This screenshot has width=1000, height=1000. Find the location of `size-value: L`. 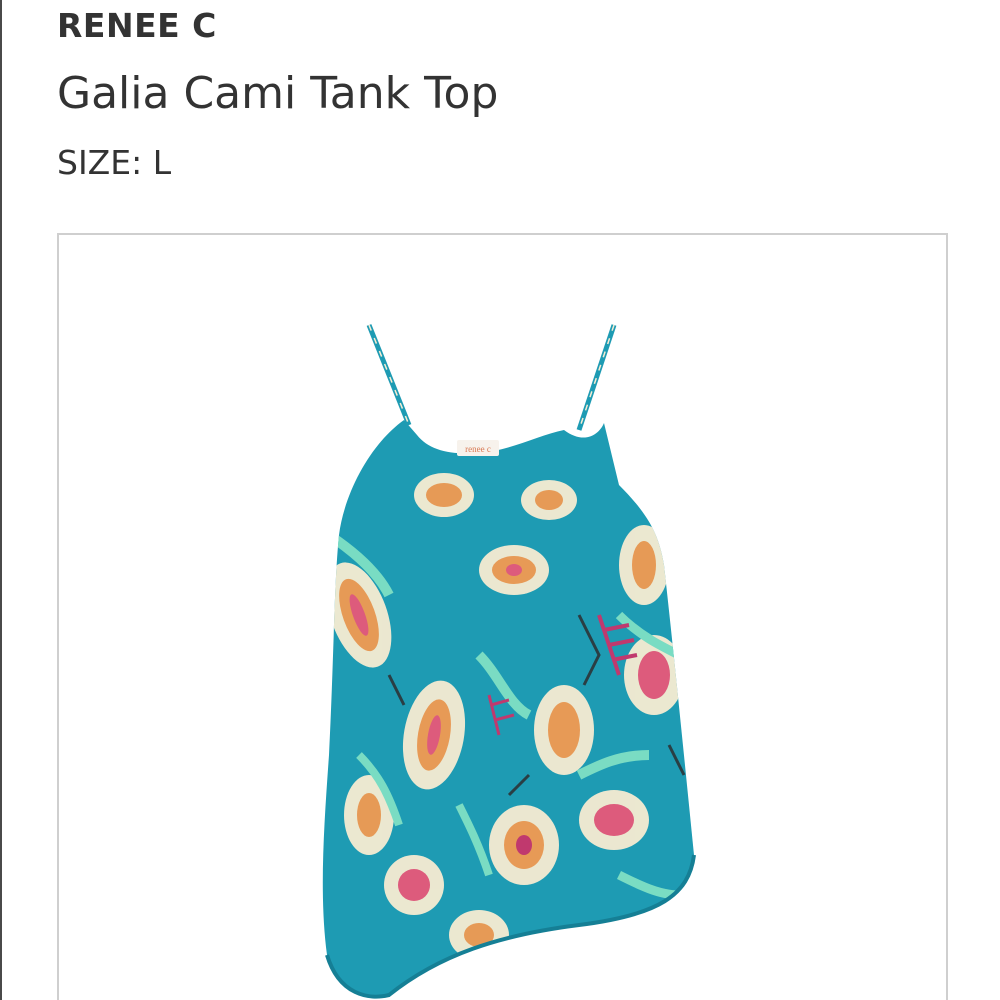

size-value: L is located at coordinates (162, 162).